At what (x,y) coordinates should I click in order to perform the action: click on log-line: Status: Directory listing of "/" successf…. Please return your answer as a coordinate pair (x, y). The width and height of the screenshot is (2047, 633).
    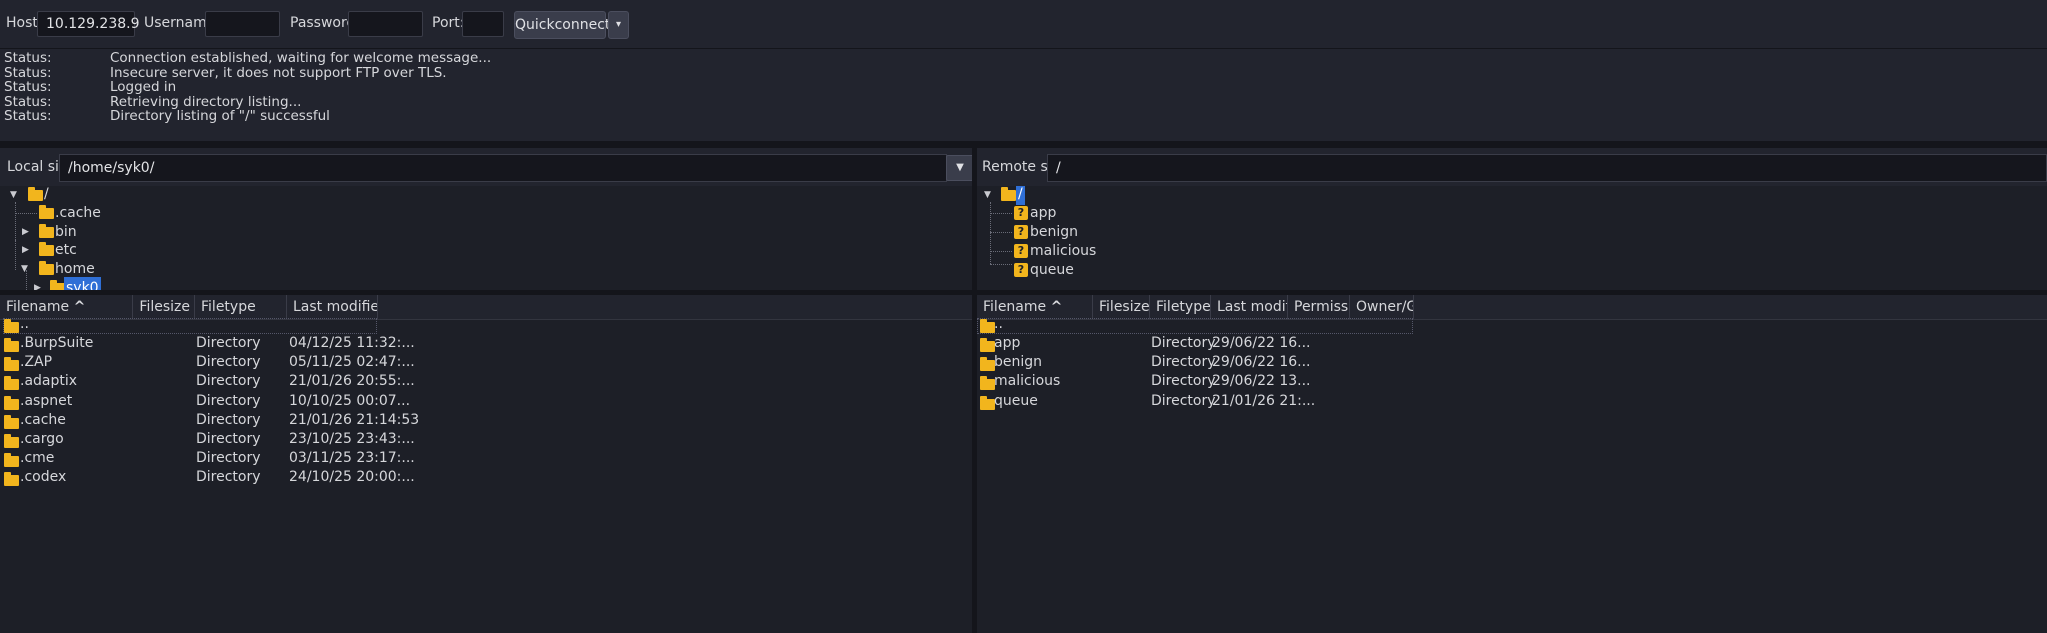
    Looking at the image, I should click on (167, 116).